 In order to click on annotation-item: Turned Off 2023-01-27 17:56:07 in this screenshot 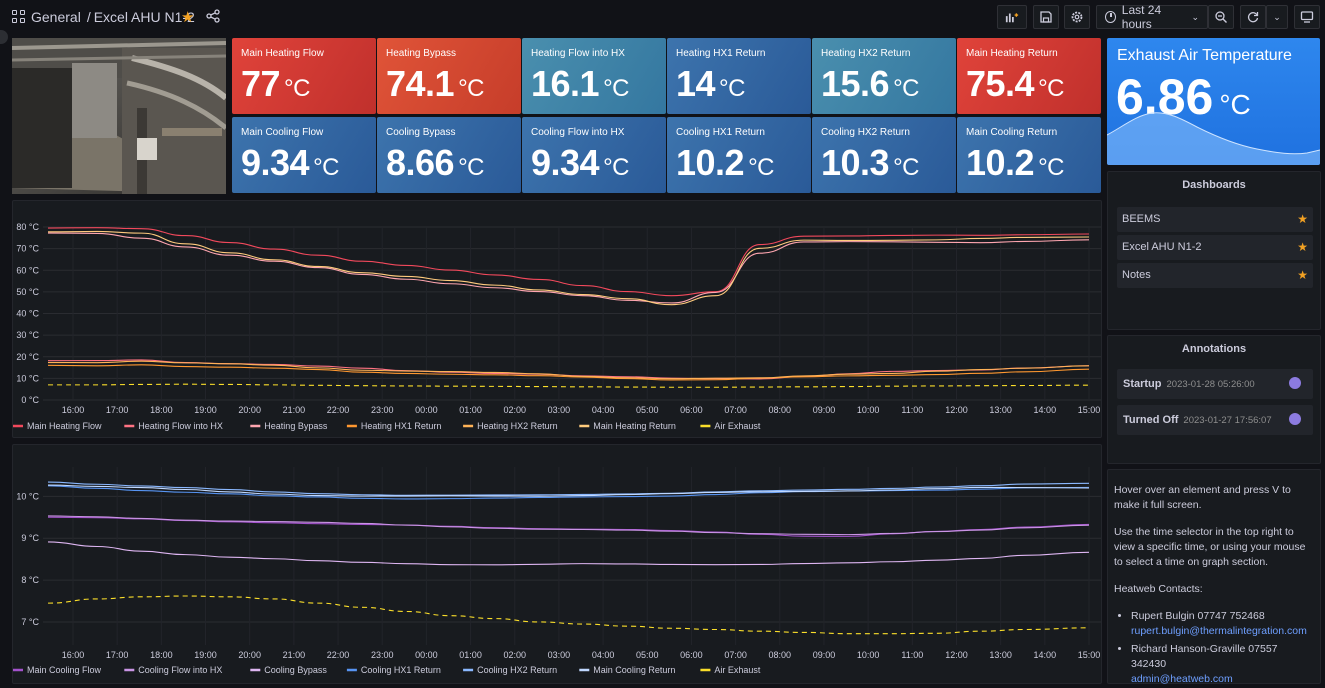, I will do `click(1215, 420)`.